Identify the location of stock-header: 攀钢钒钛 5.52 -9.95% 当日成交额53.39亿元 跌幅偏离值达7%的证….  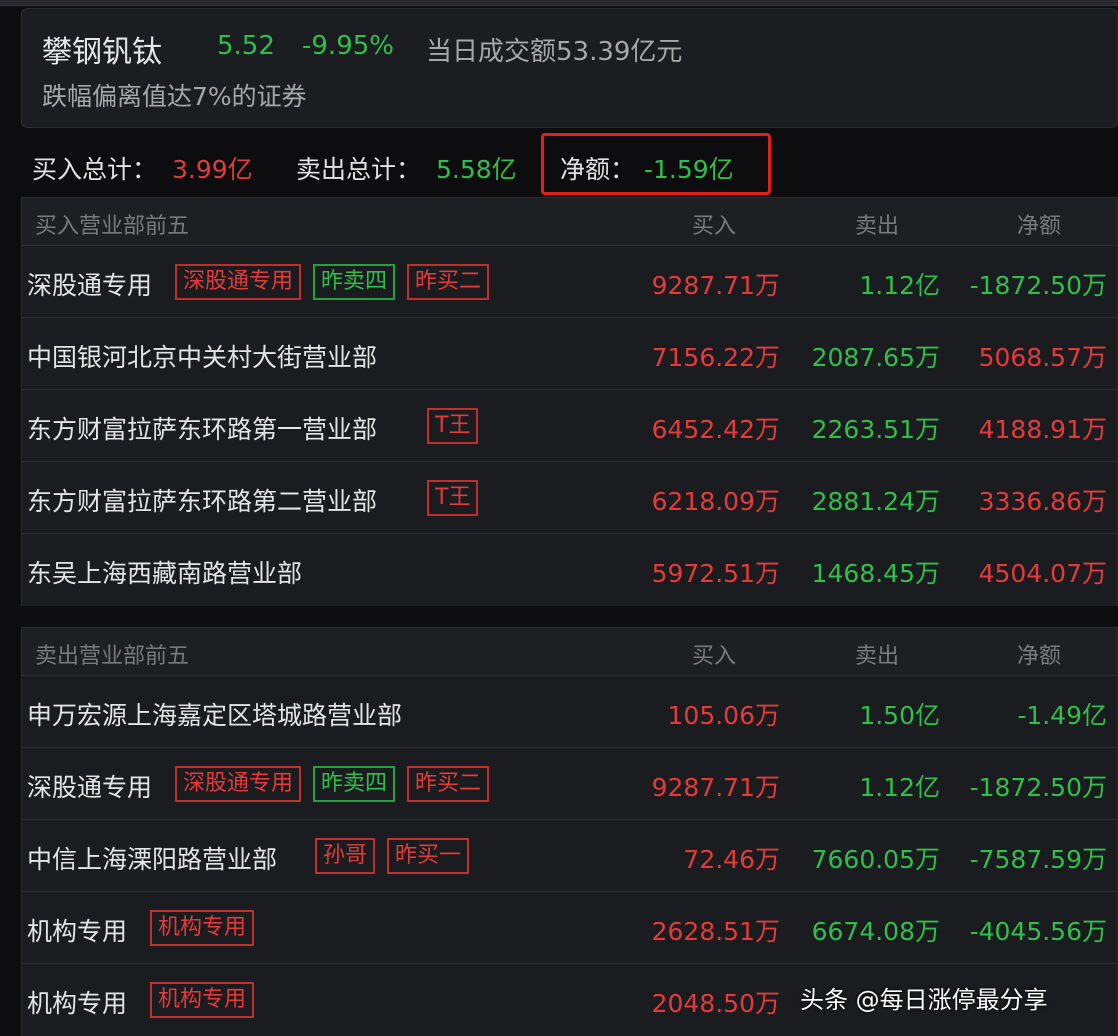
(569, 68).